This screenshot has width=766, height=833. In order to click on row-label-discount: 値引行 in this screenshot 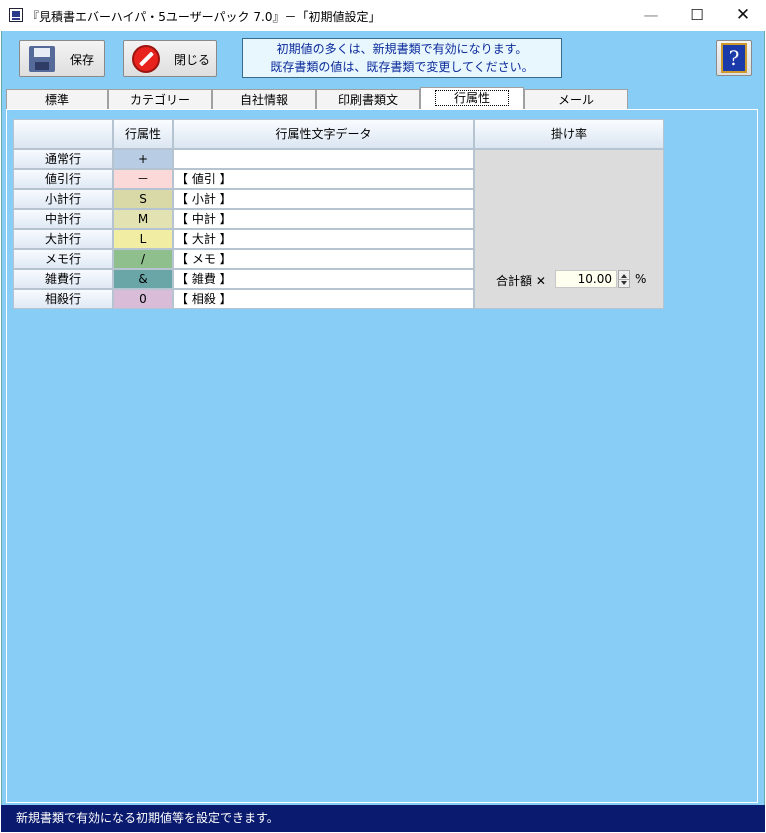, I will do `click(63, 179)`.